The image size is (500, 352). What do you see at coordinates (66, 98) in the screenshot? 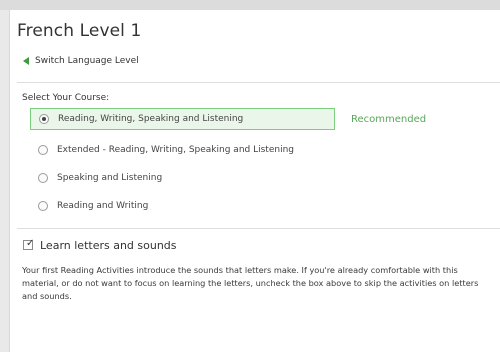
I see `select-course-label: Select Your Course:` at bounding box center [66, 98].